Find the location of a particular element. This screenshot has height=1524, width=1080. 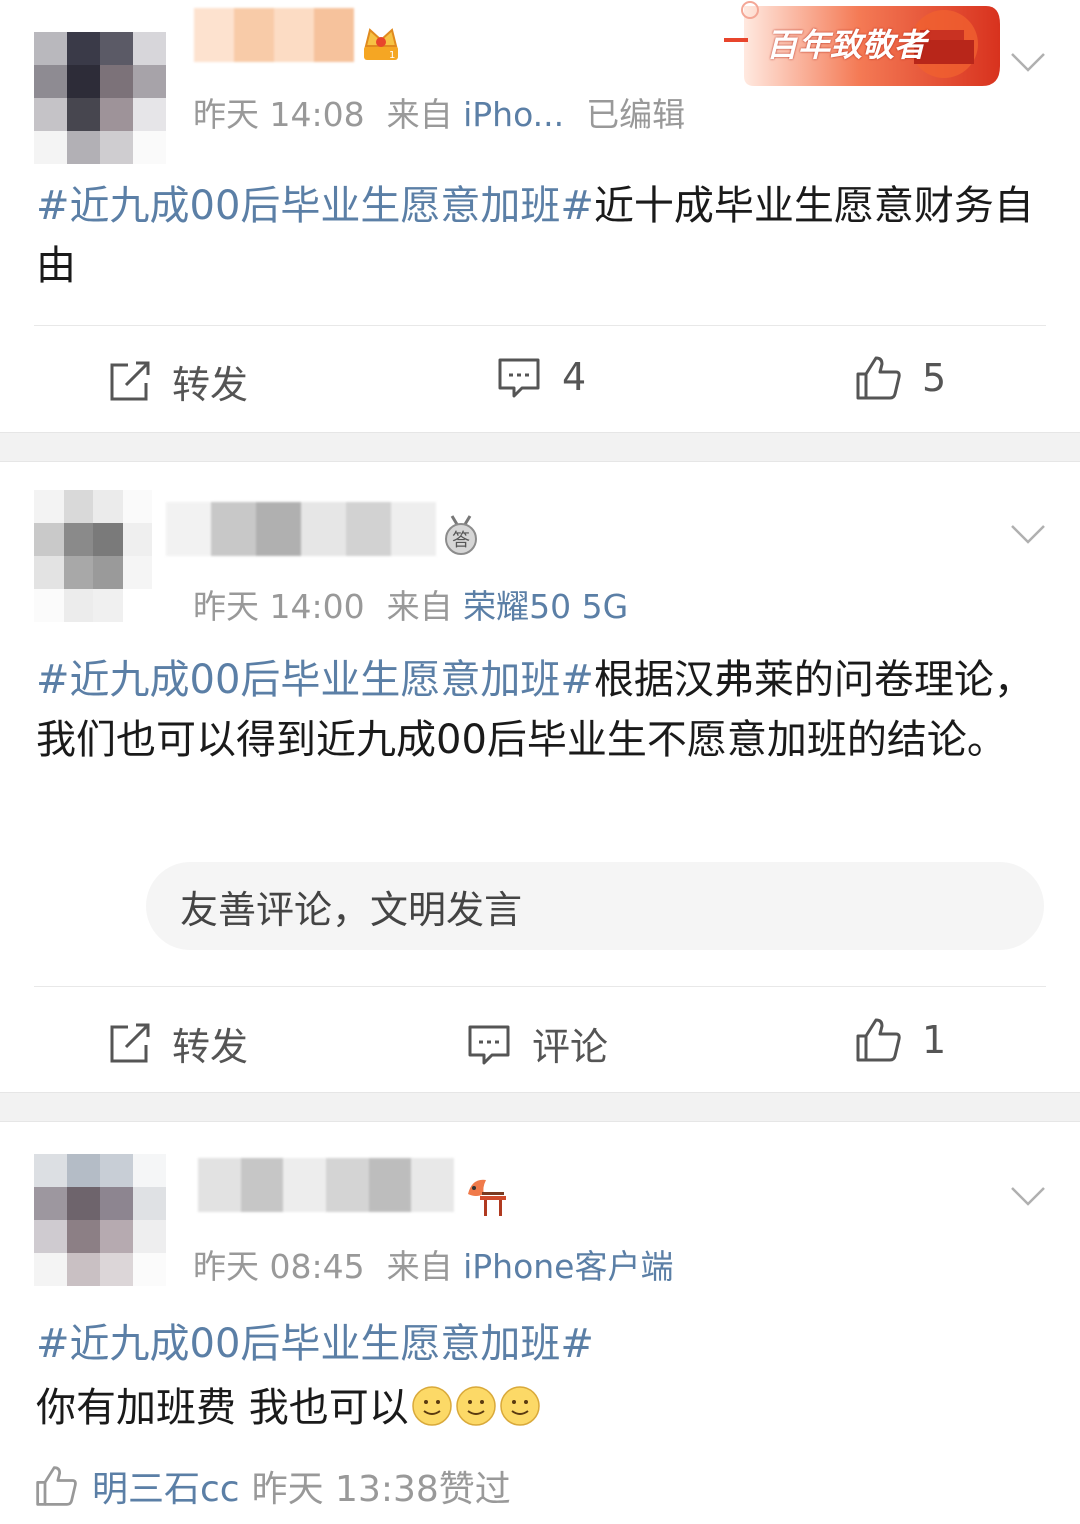

like-button: 1 is located at coordinates (900, 1040).